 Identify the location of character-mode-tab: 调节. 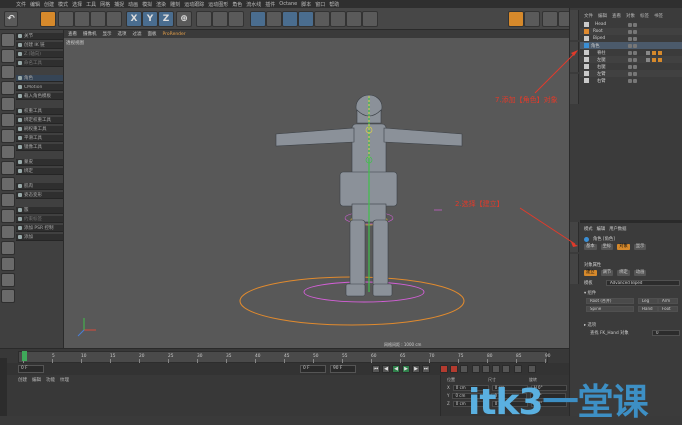
(607, 273).